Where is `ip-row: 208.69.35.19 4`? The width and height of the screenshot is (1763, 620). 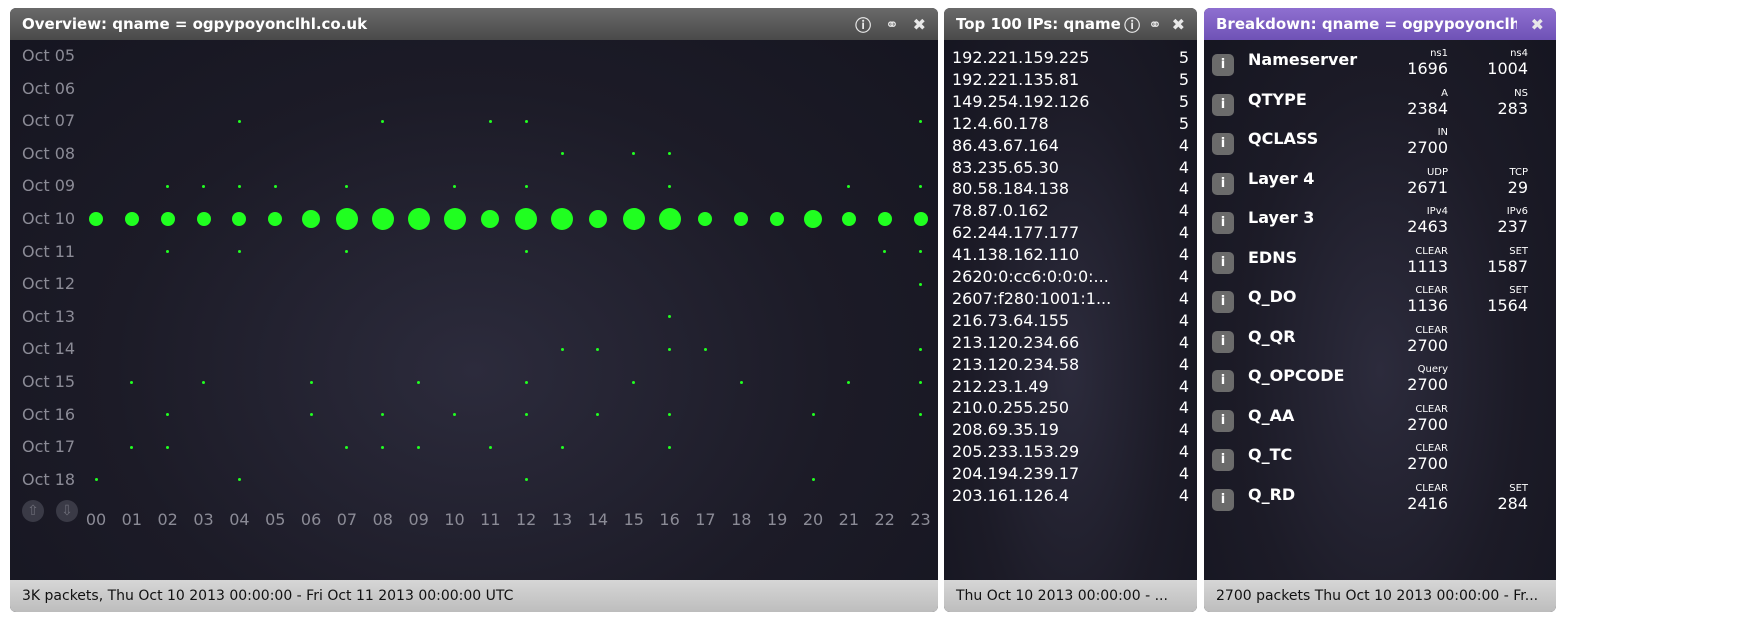 ip-row: 208.69.35.19 4 is located at coordinates (1070, 431).